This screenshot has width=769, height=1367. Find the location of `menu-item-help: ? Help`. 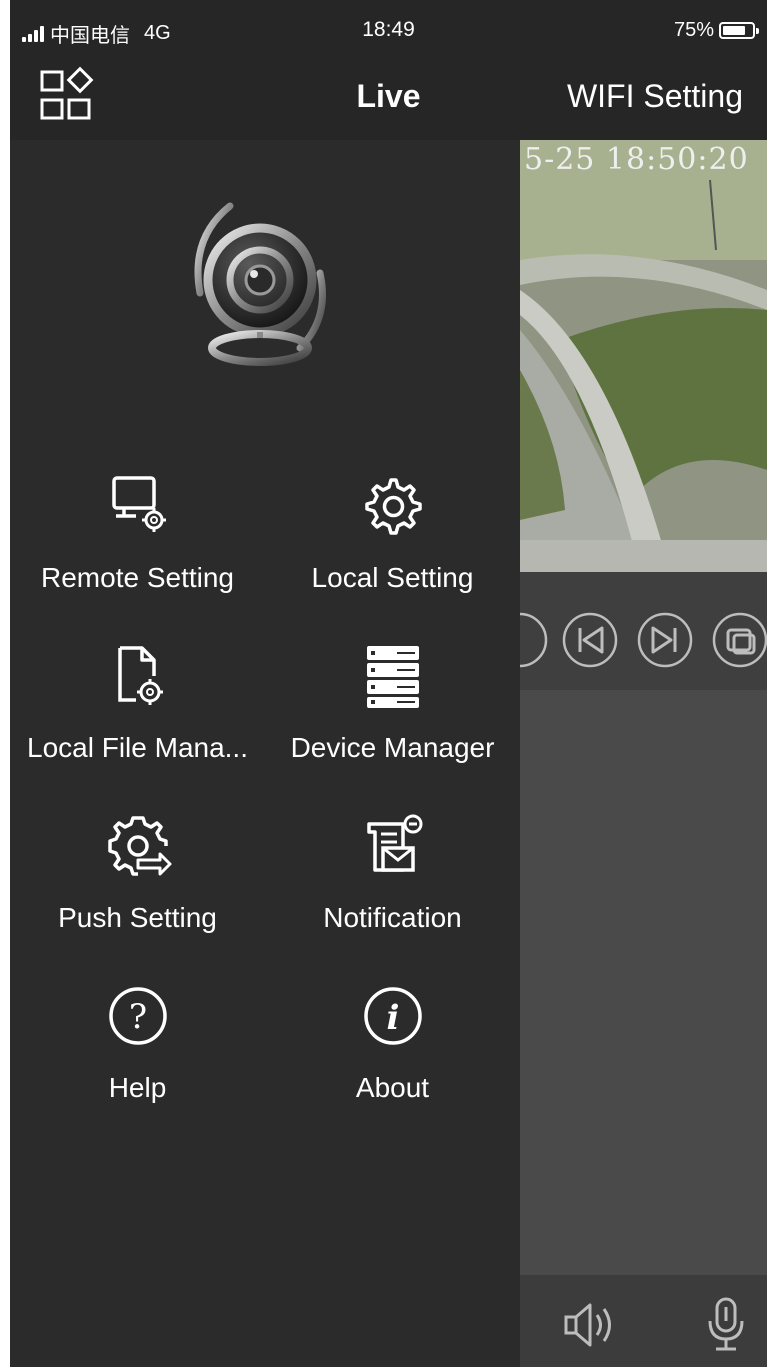

menu-item-help: ? Help is located at coordinates (137, 1055).